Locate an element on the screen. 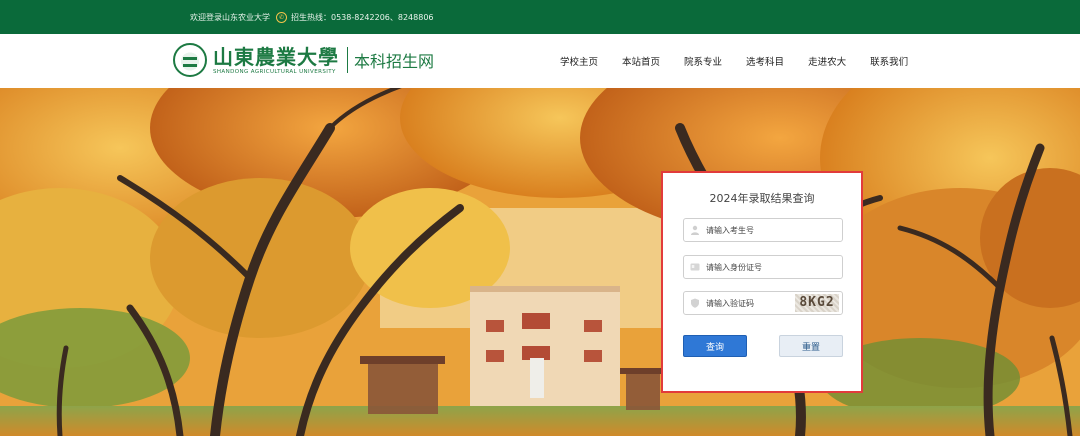 The height and width of the screenshot is (436, 1080). admission-query-card: 2024年录取结果查询 8KG2 查询 重置 is located at coordinates (762, 282).